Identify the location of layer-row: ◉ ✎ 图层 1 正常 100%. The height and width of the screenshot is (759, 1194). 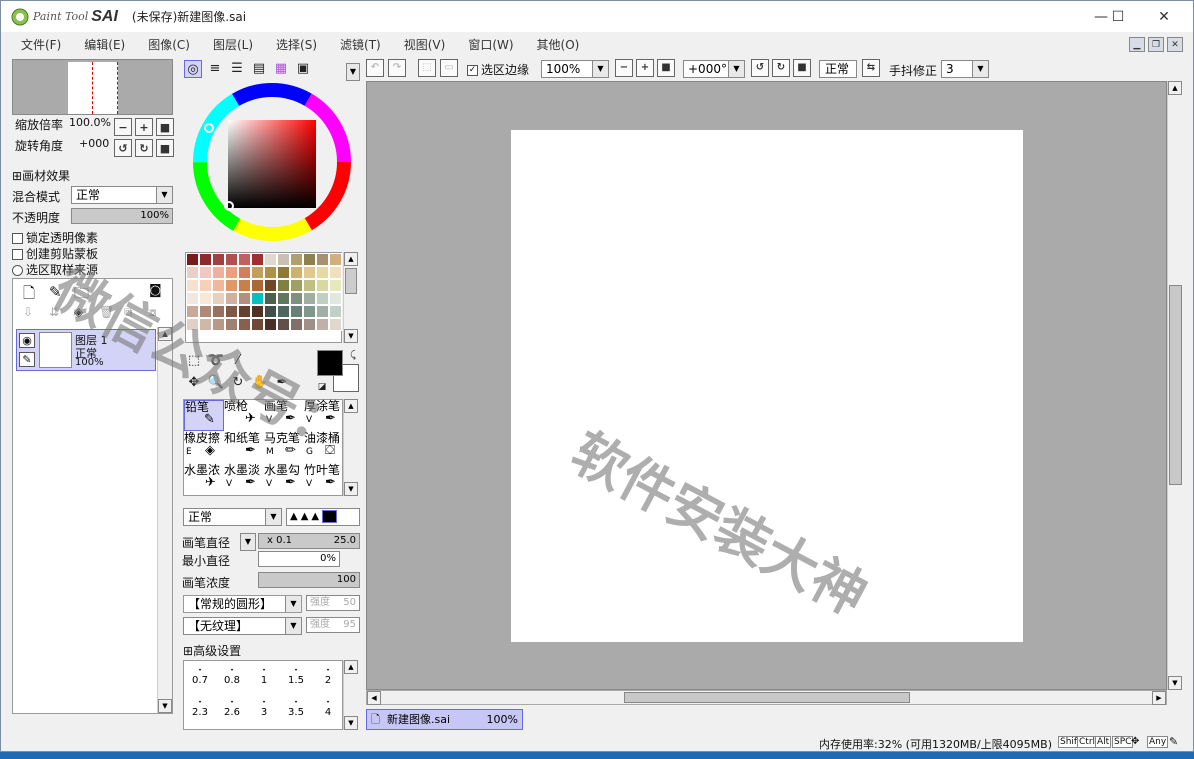
(86, 350).